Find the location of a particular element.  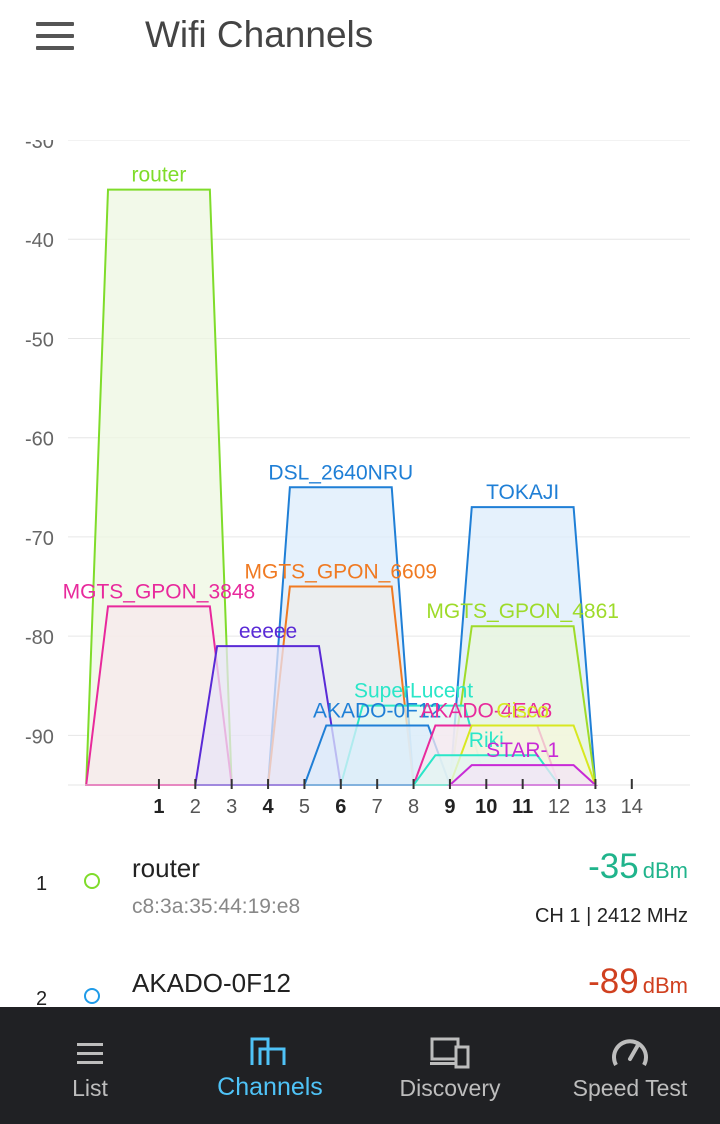

nav-discovery: Discovery is located at coordinates (450, 1065).